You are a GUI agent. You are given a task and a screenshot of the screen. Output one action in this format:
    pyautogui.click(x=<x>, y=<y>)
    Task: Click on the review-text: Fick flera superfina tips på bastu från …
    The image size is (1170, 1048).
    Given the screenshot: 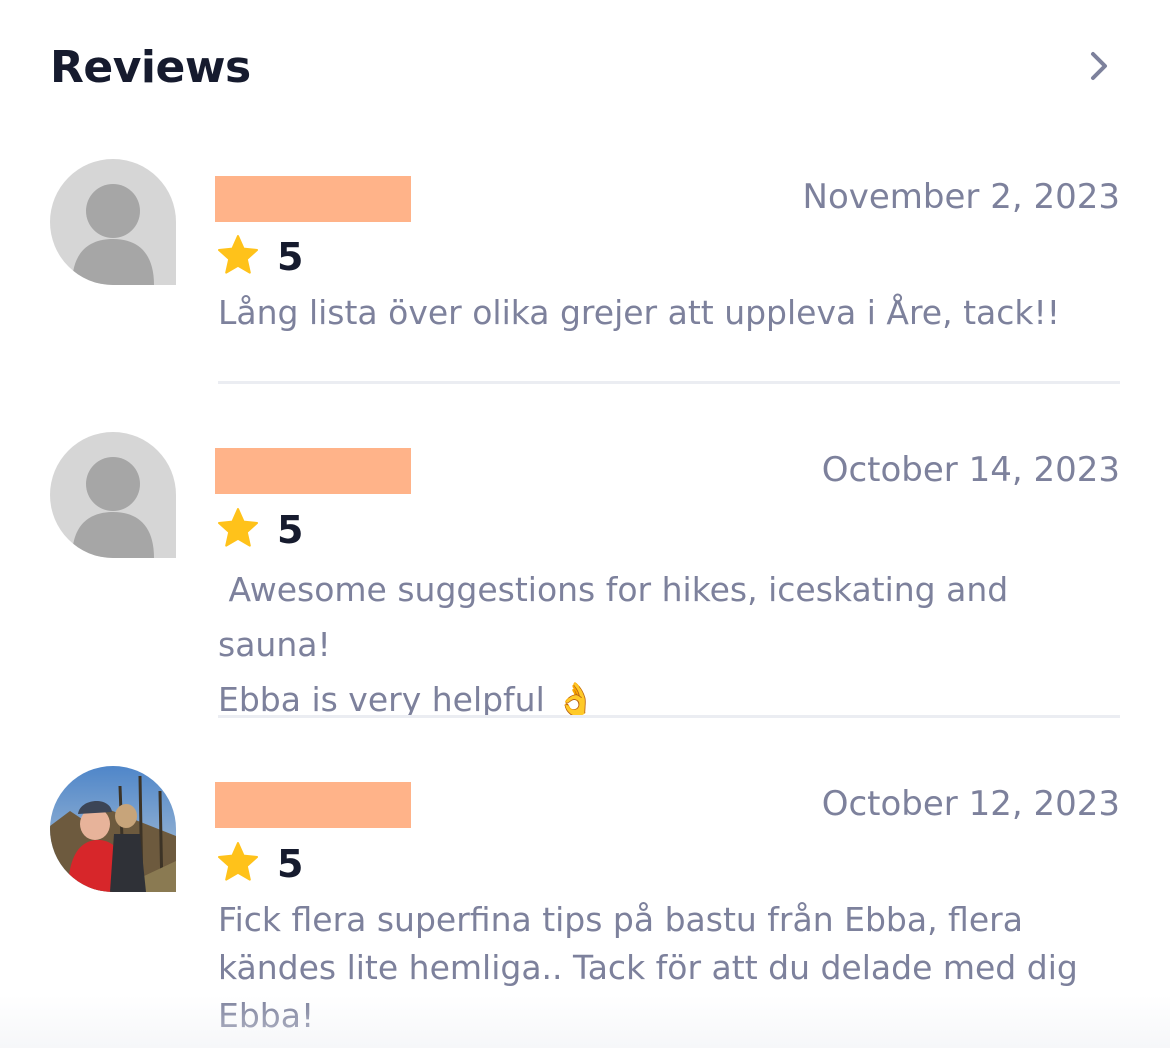 What is the action you would take?
    pyautogui.click(x=648, y=967)
    